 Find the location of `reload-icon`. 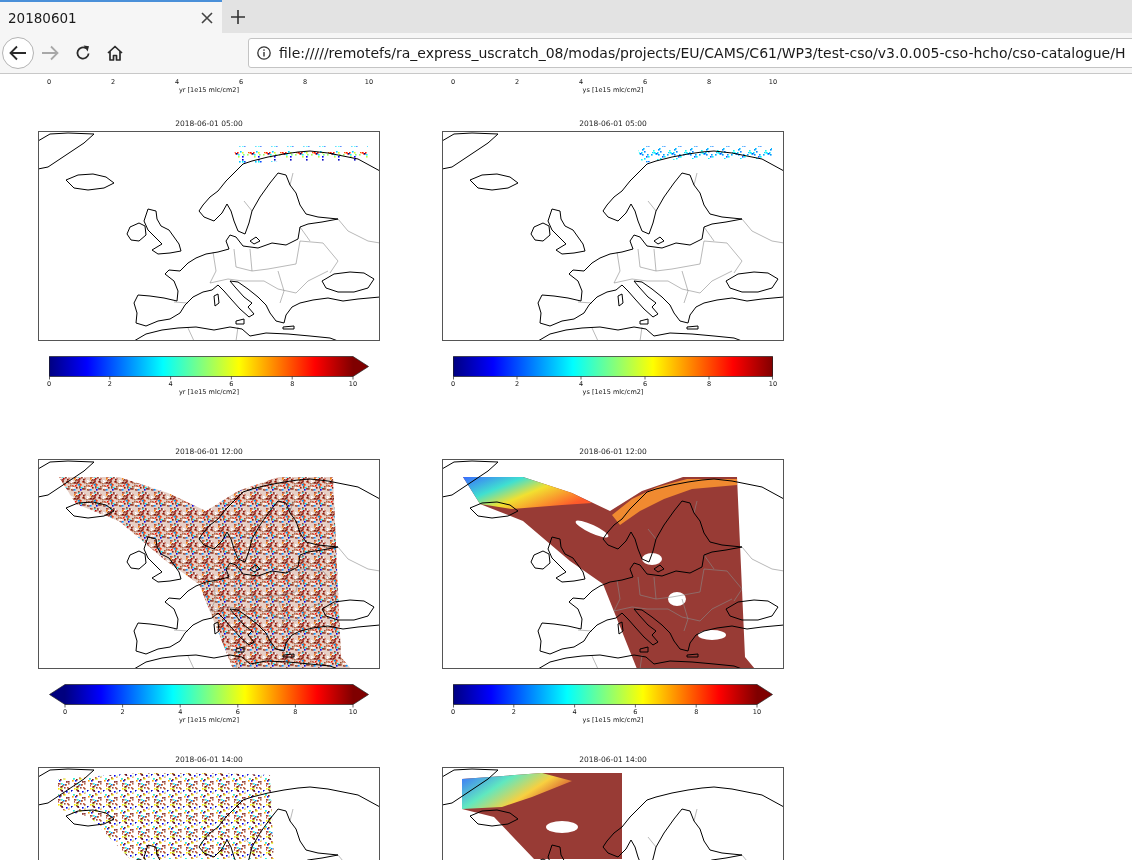

reload-icon is located at coordinates (83, 53).